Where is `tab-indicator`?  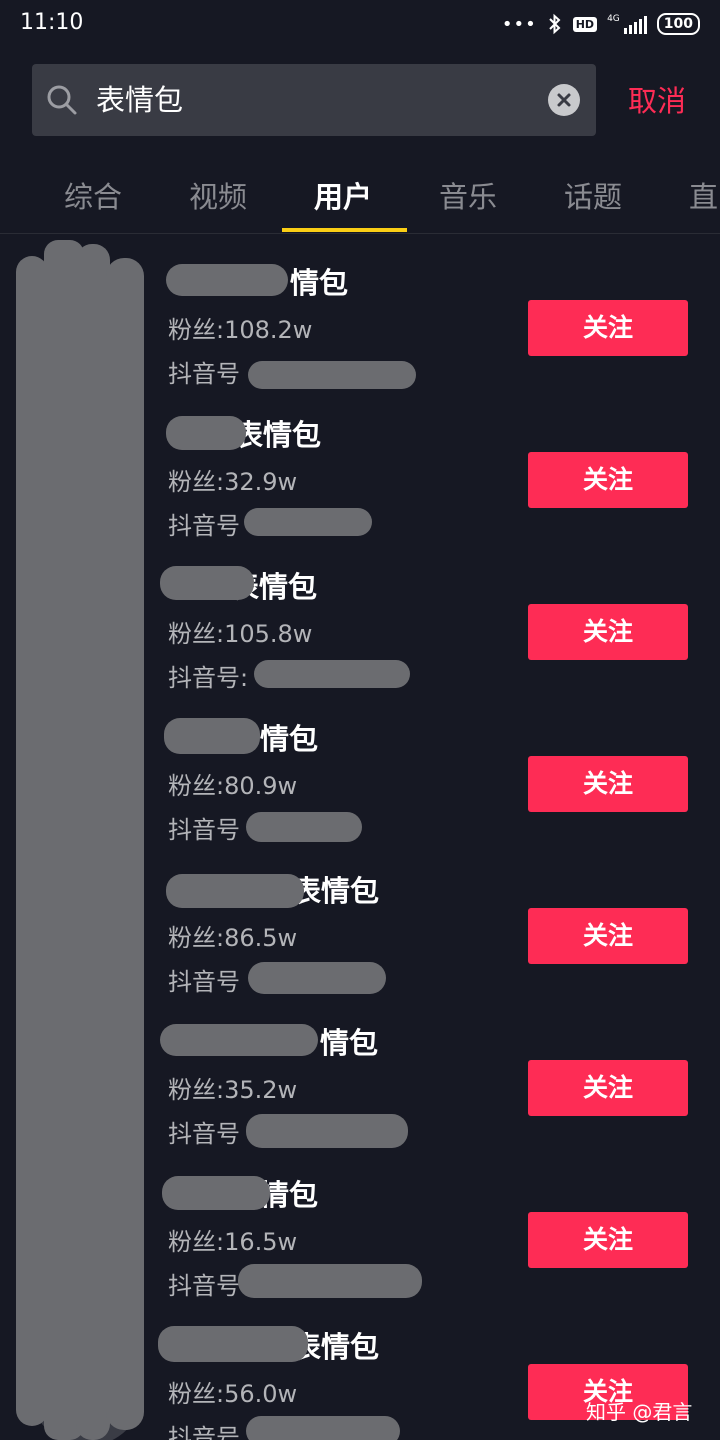 tab-indicator is located at coordinates (344, 230).